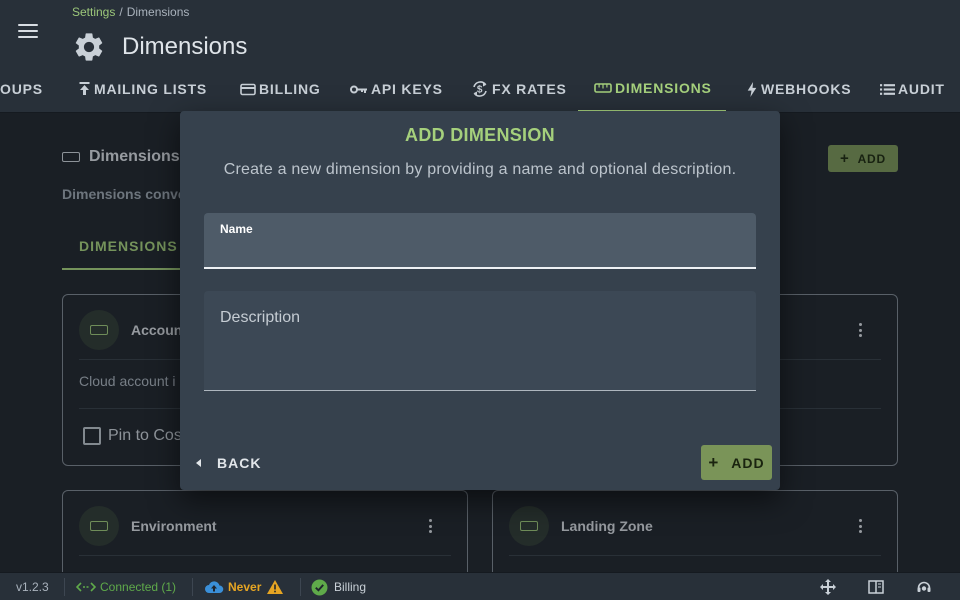  Describe the element at coordinates (350, 587) in the screenshot. I see `billing-label: Billing` at that location.